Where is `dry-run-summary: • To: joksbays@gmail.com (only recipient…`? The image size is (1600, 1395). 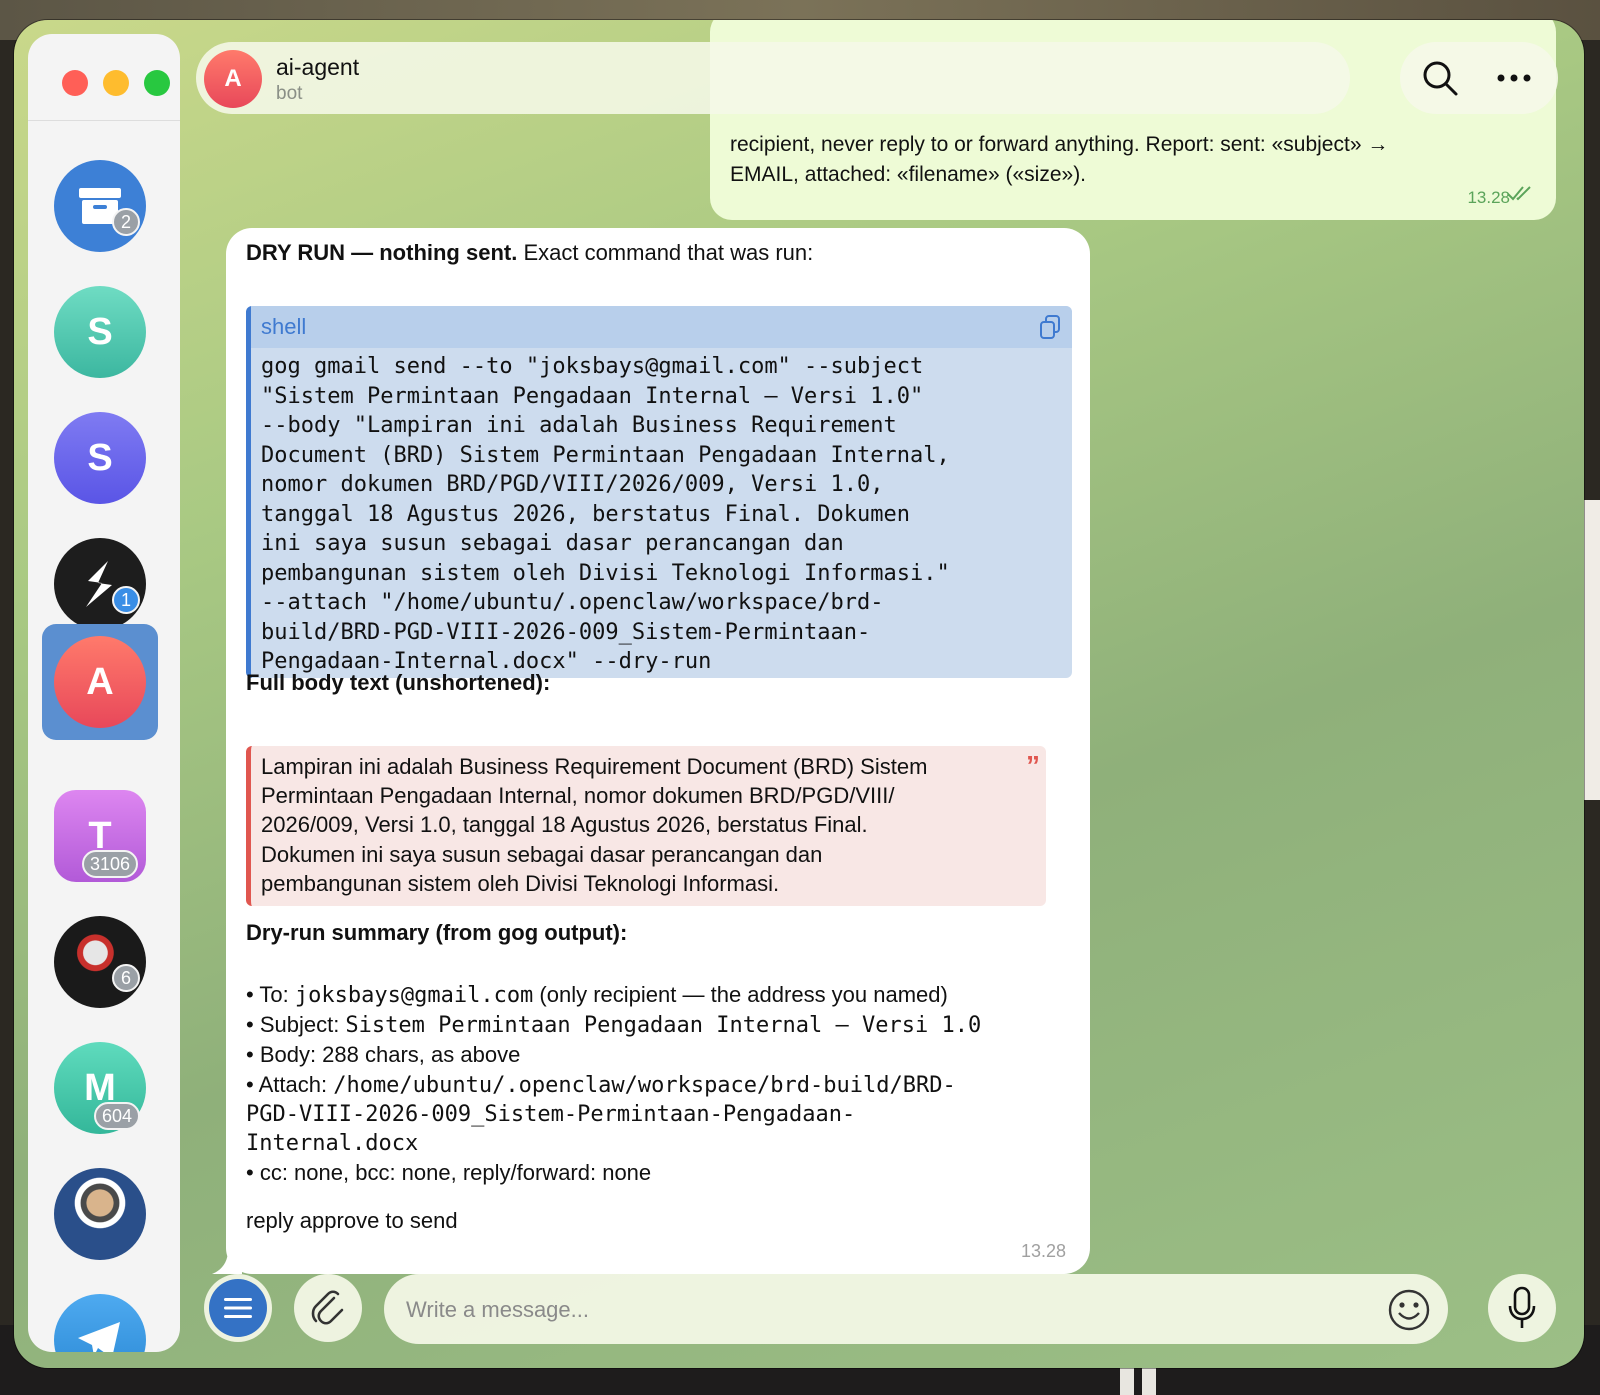
dry-run-summary: • To: joksbays@gmail.com (only recipient… is located at coordinates (613, 1083).